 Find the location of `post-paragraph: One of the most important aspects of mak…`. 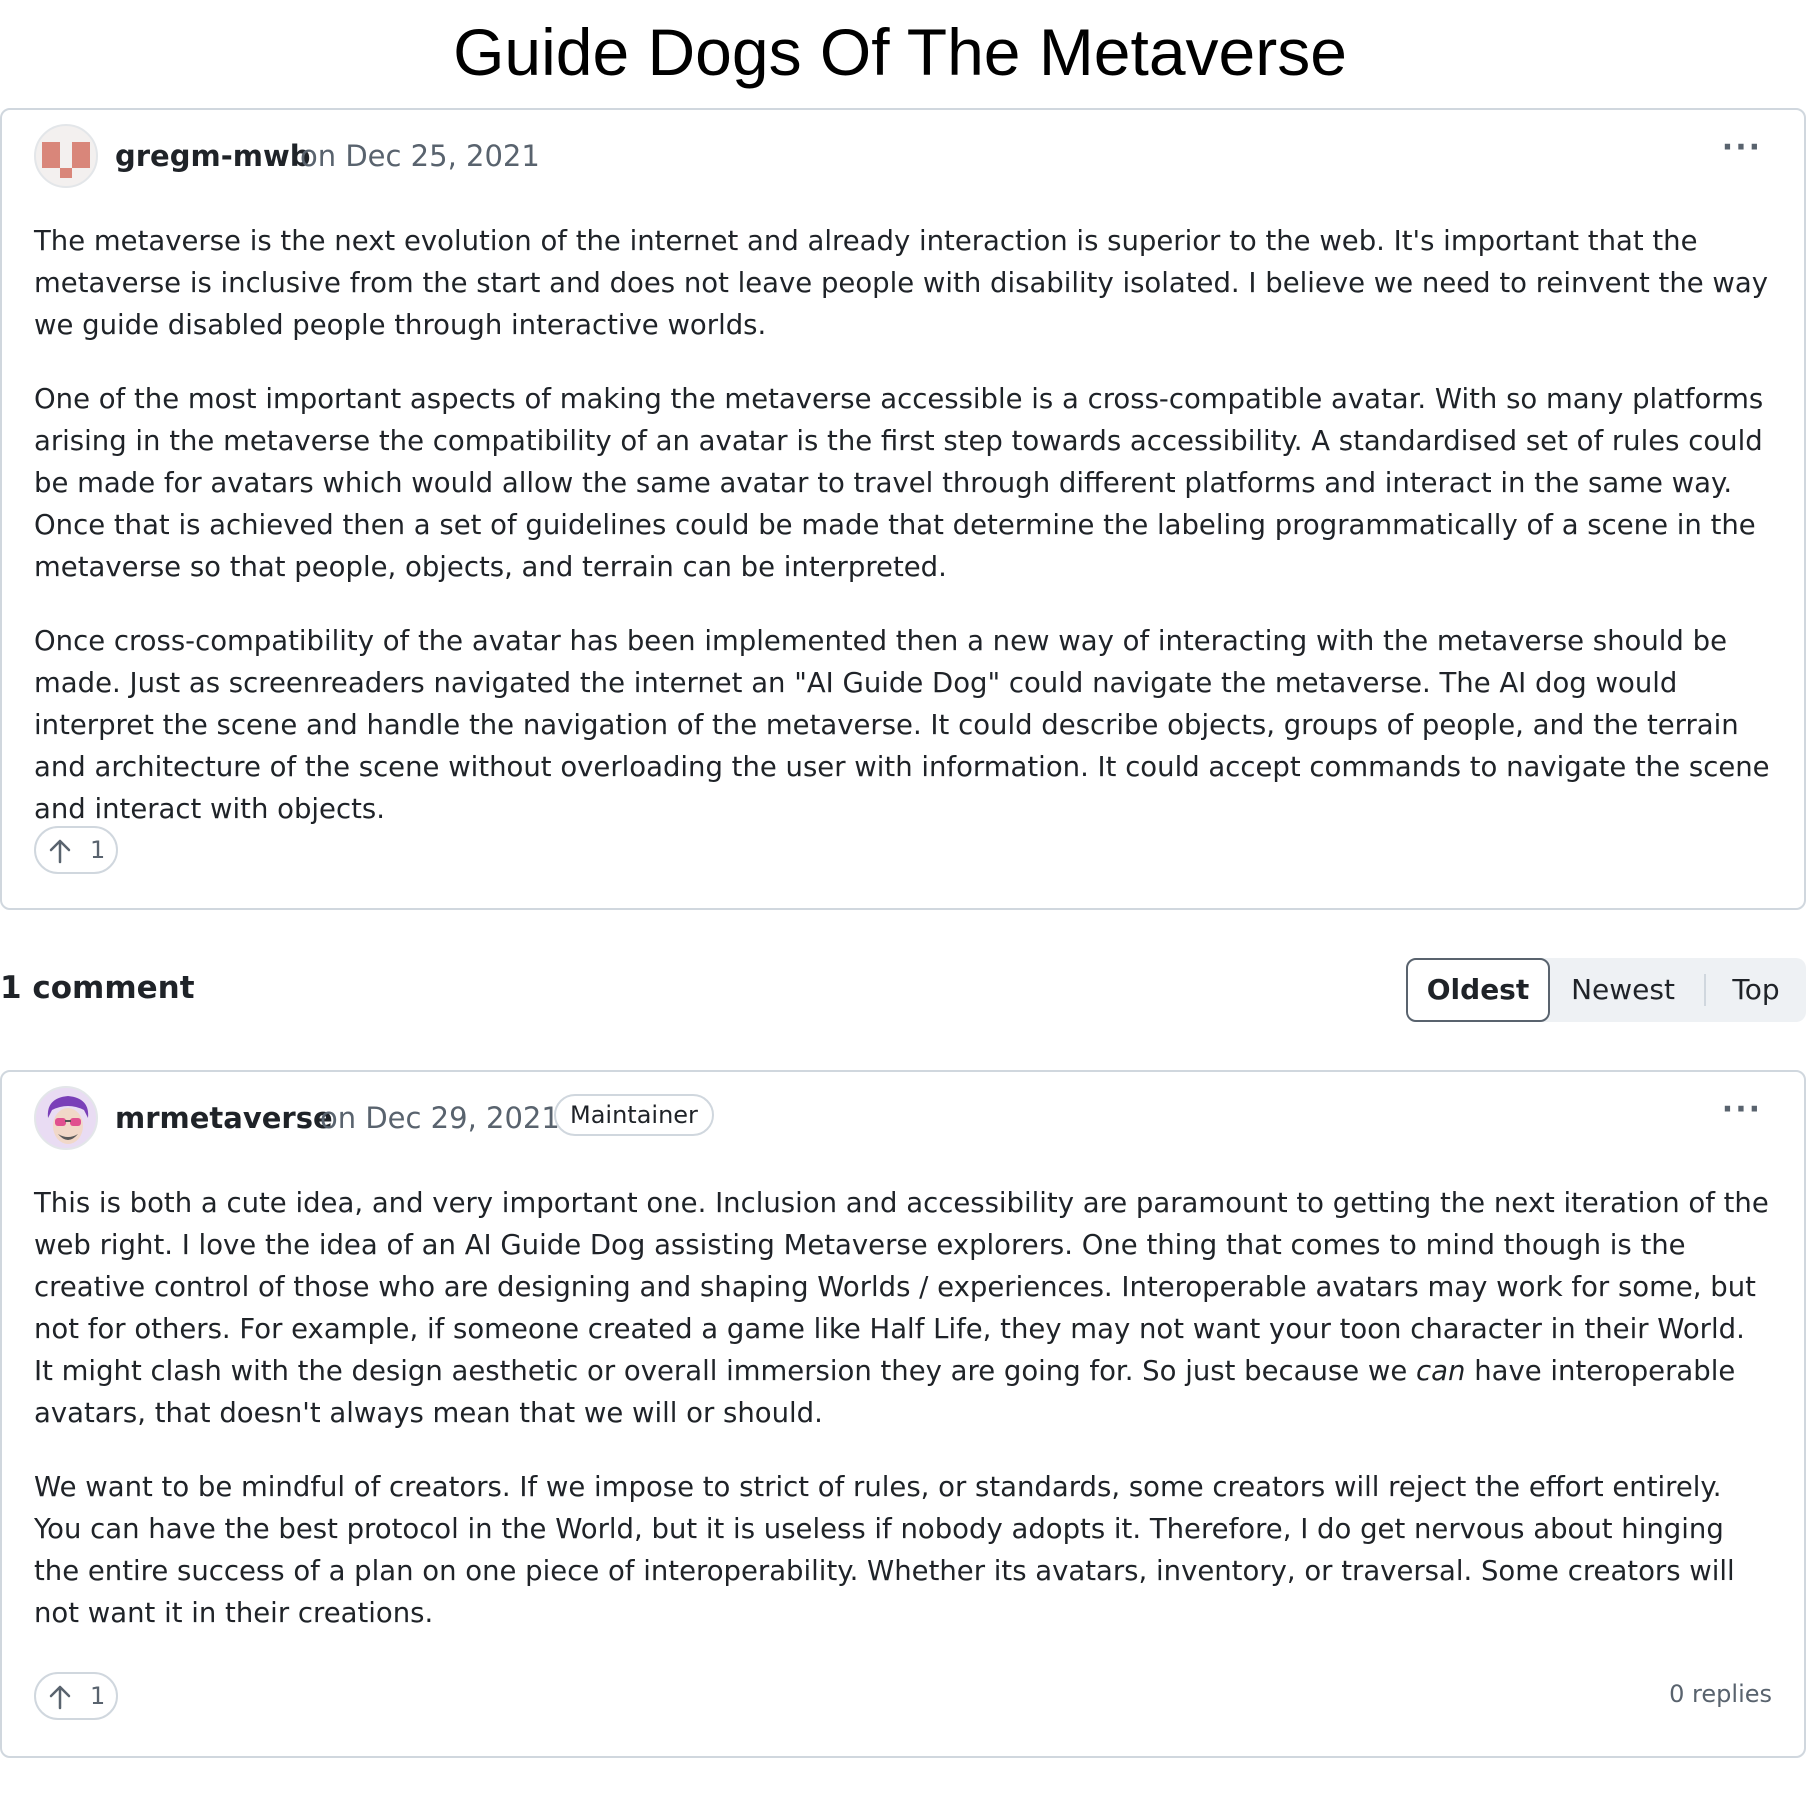

post-paragraph: One of the most important aspects of mak… is located at coordinates (899, 483).